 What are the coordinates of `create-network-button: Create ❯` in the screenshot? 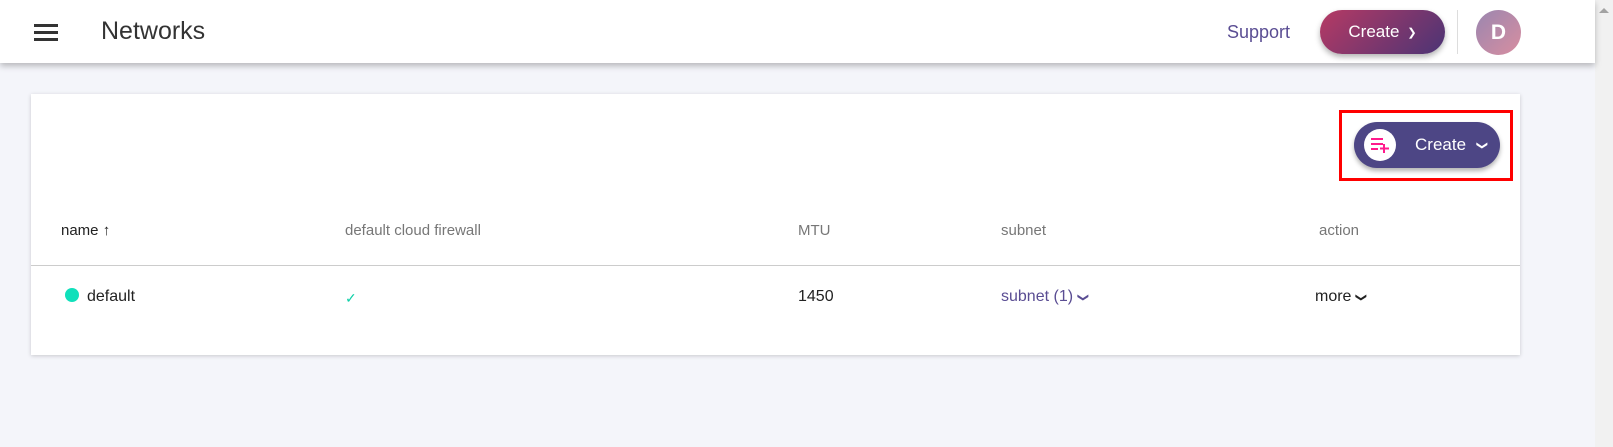 It's located at (1427, 145).